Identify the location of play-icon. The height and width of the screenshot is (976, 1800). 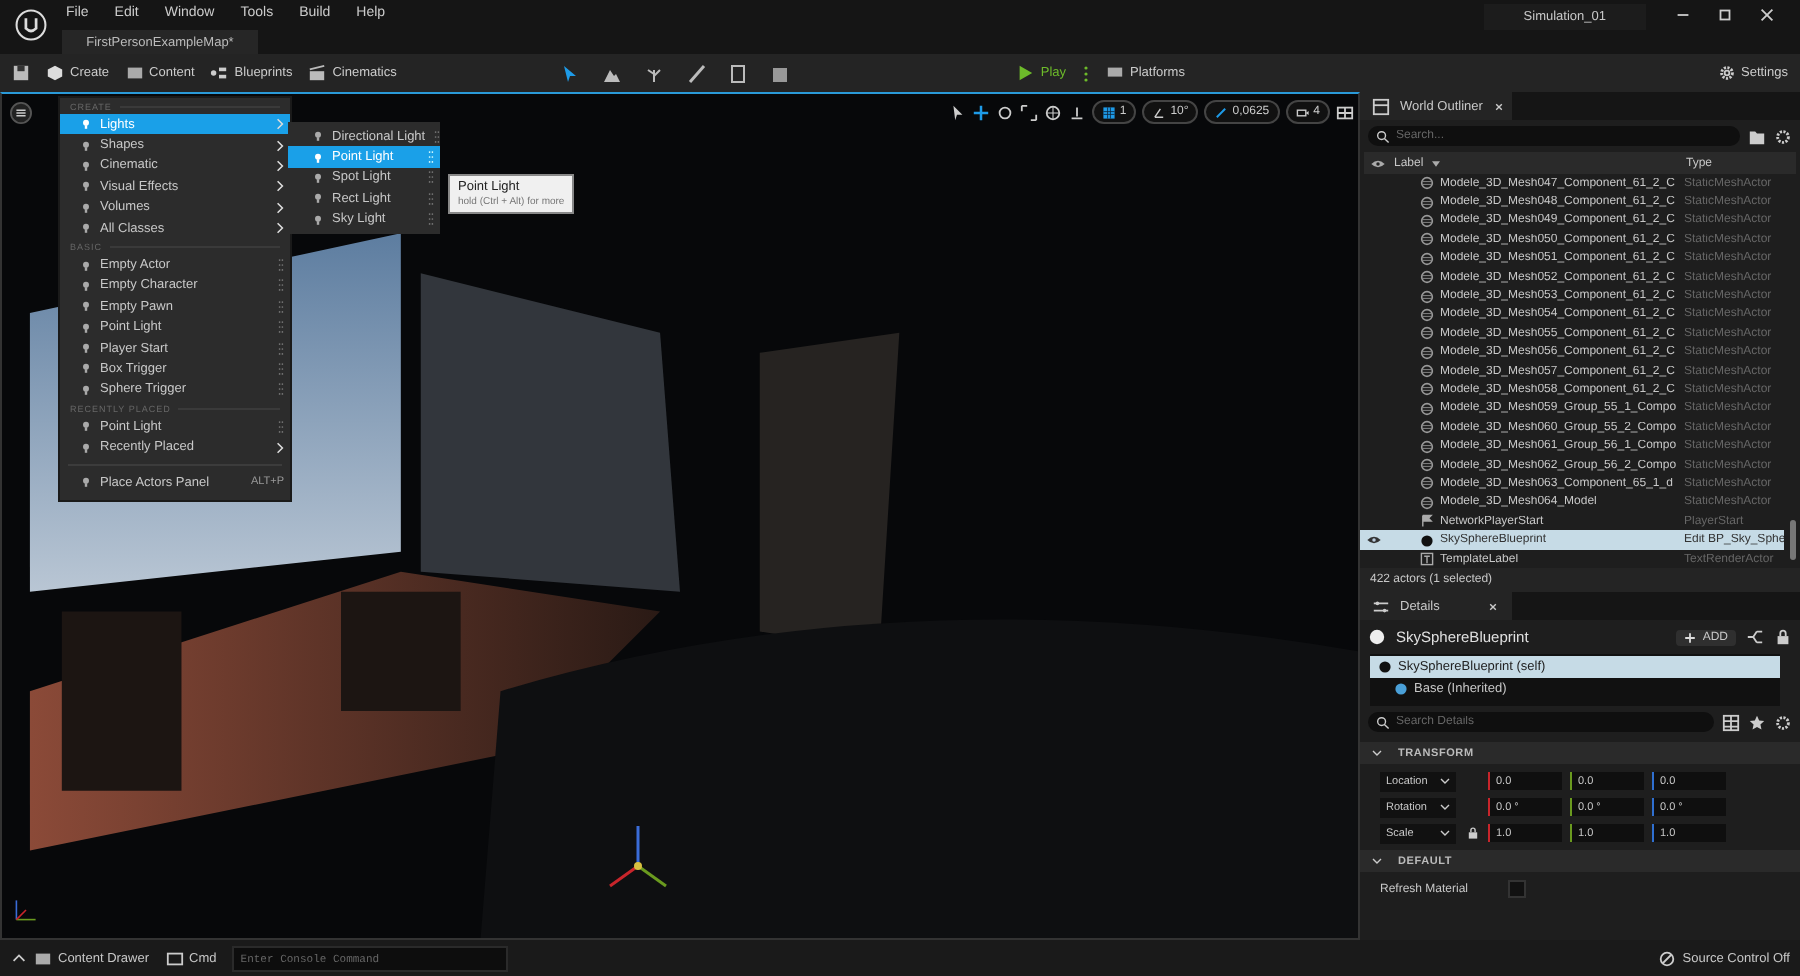
(1025, 73).